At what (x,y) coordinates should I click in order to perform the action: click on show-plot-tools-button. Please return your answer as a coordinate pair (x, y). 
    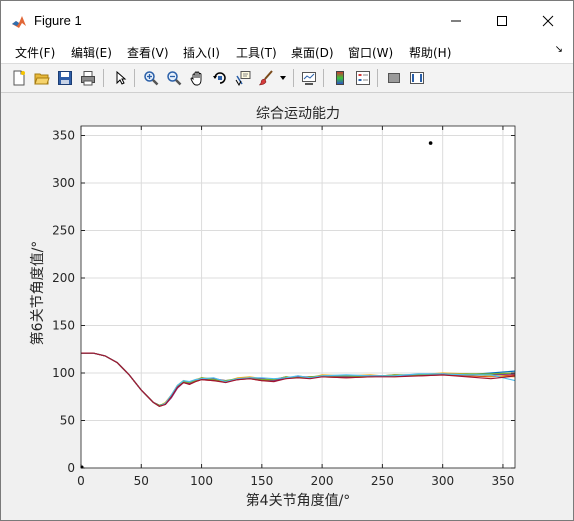
    Looking at the image, I should click on (417, 78).